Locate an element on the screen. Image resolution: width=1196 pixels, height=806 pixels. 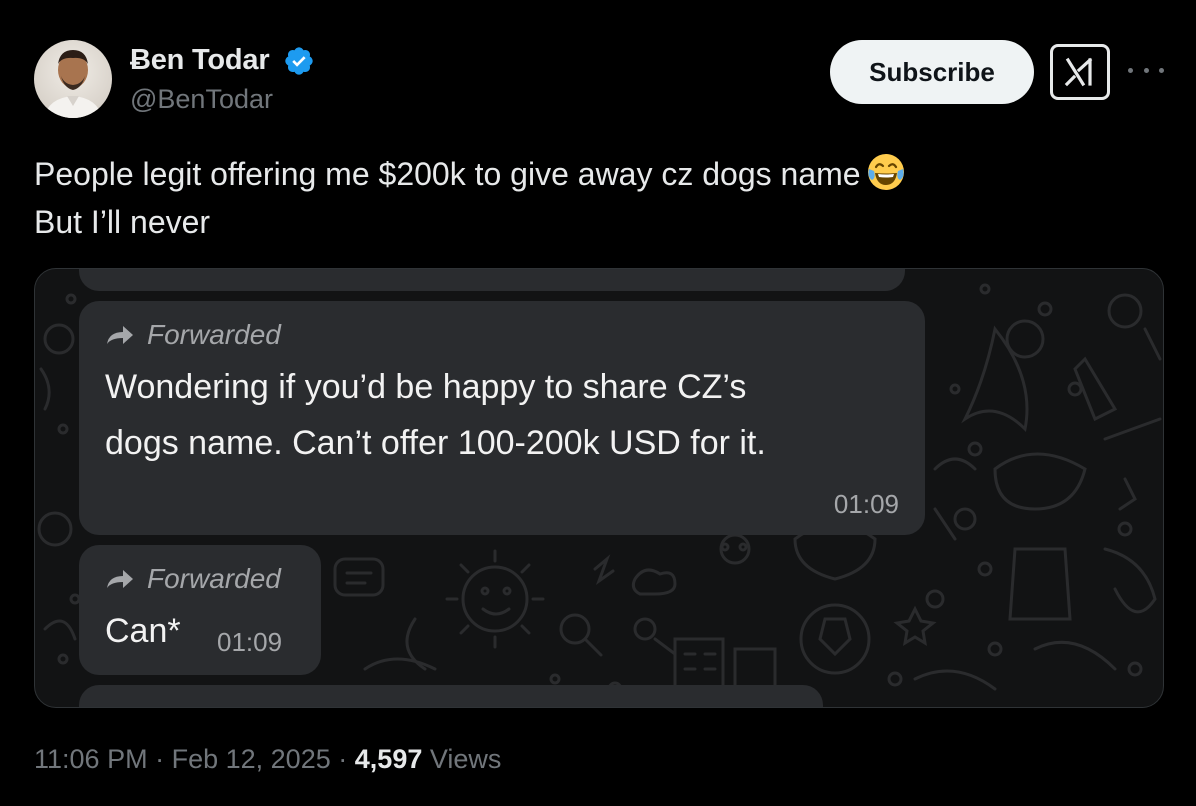
grok-button is located at coordinates (1080, 72).